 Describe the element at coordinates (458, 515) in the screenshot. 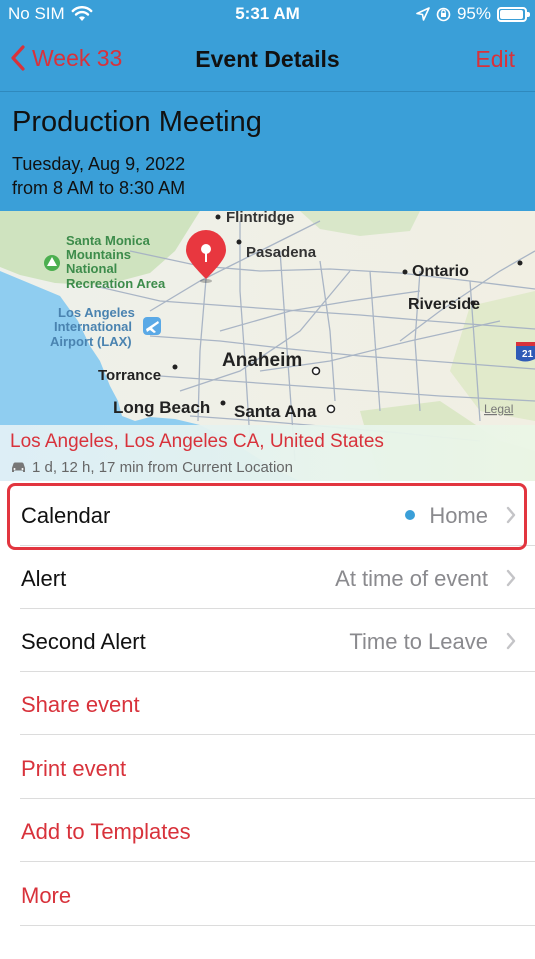

I see `calendar-value-text: Home` at that location.